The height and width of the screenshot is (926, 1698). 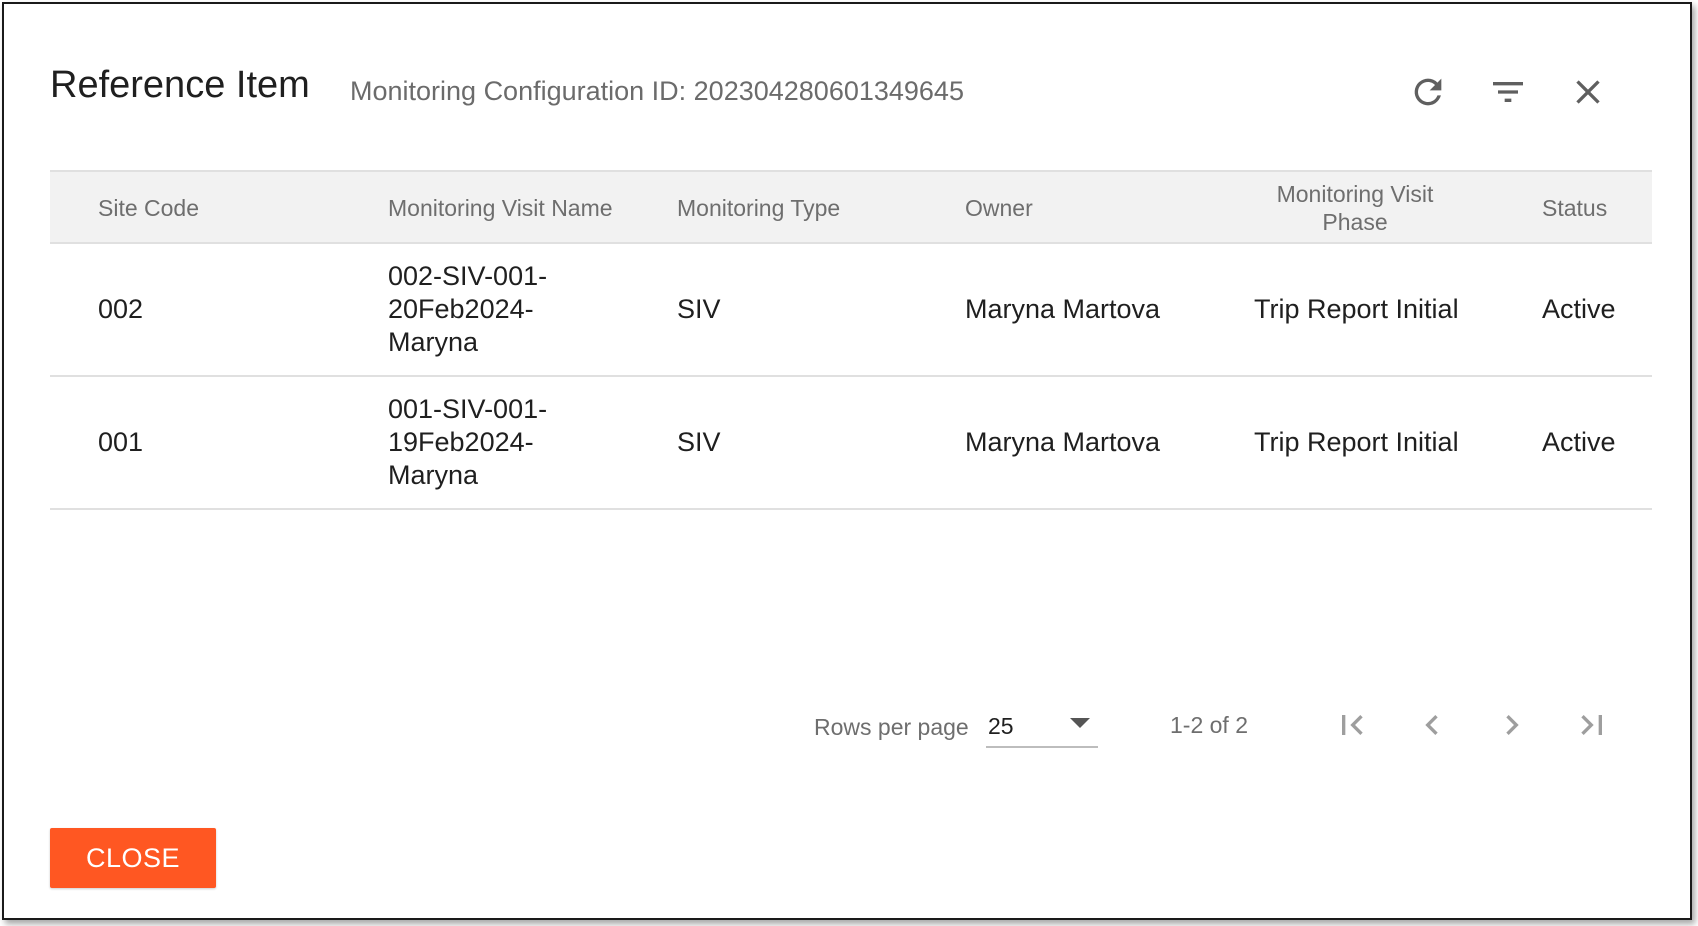 I want to click on chevron-right-icon, so click(x=1512, y=727).